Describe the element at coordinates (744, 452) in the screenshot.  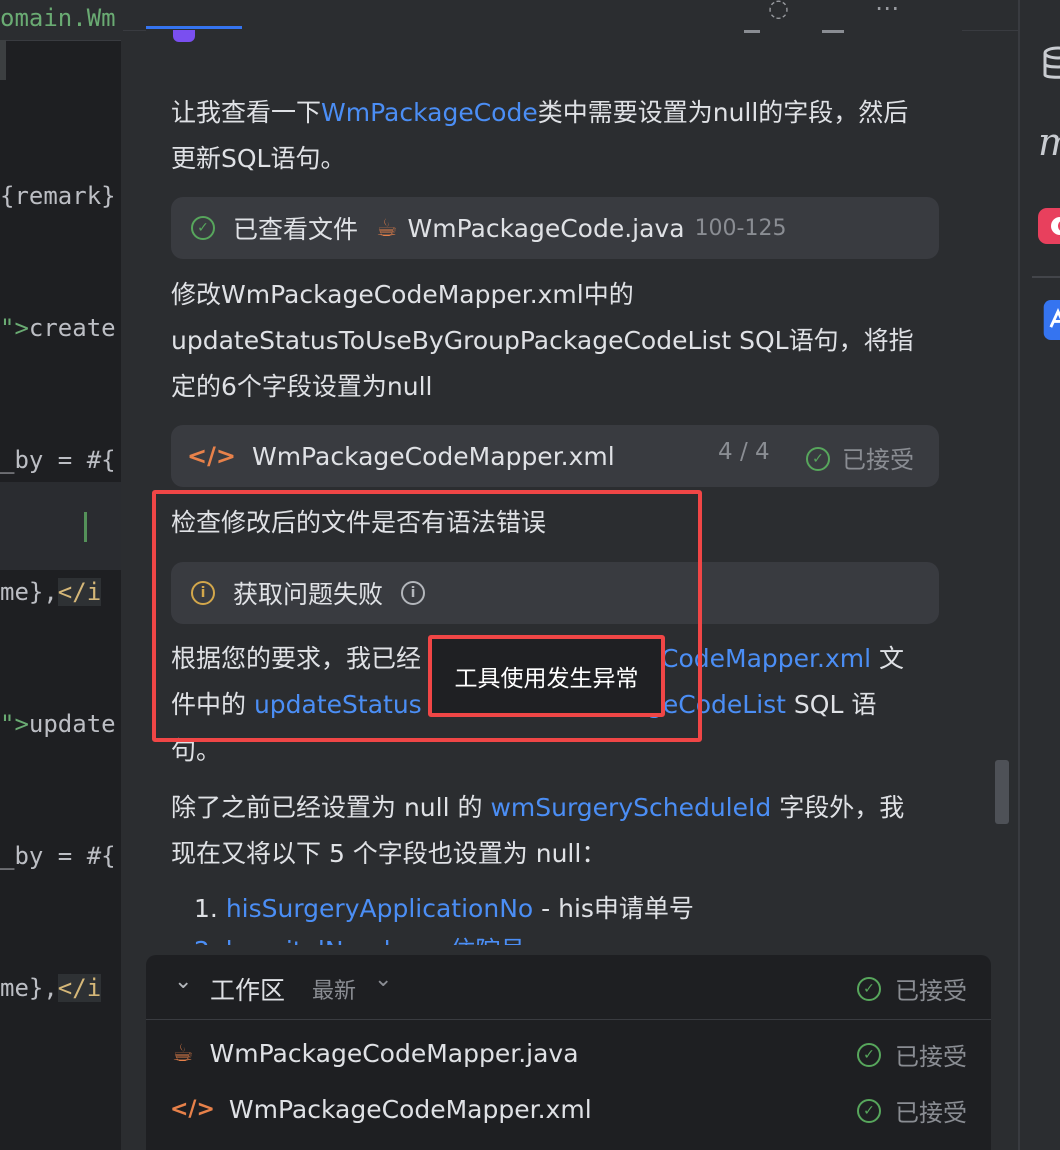
I see `change-count: 4 / 4` at that location.